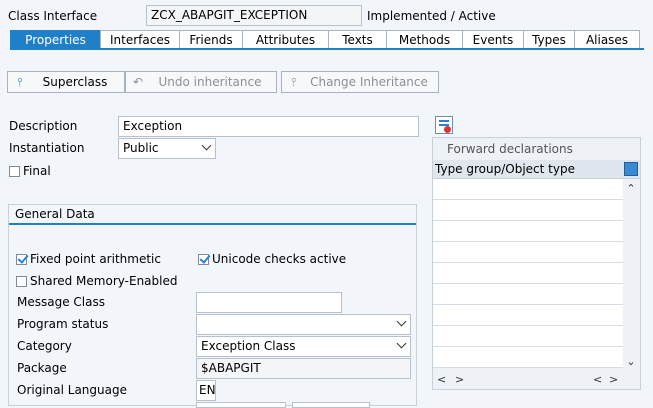 Image resolution: width=653 pixels, height=408 pixels. Describe the element at coordinates (424, 39) in the screenshot. I see `tab-methods: Methods` at that location.